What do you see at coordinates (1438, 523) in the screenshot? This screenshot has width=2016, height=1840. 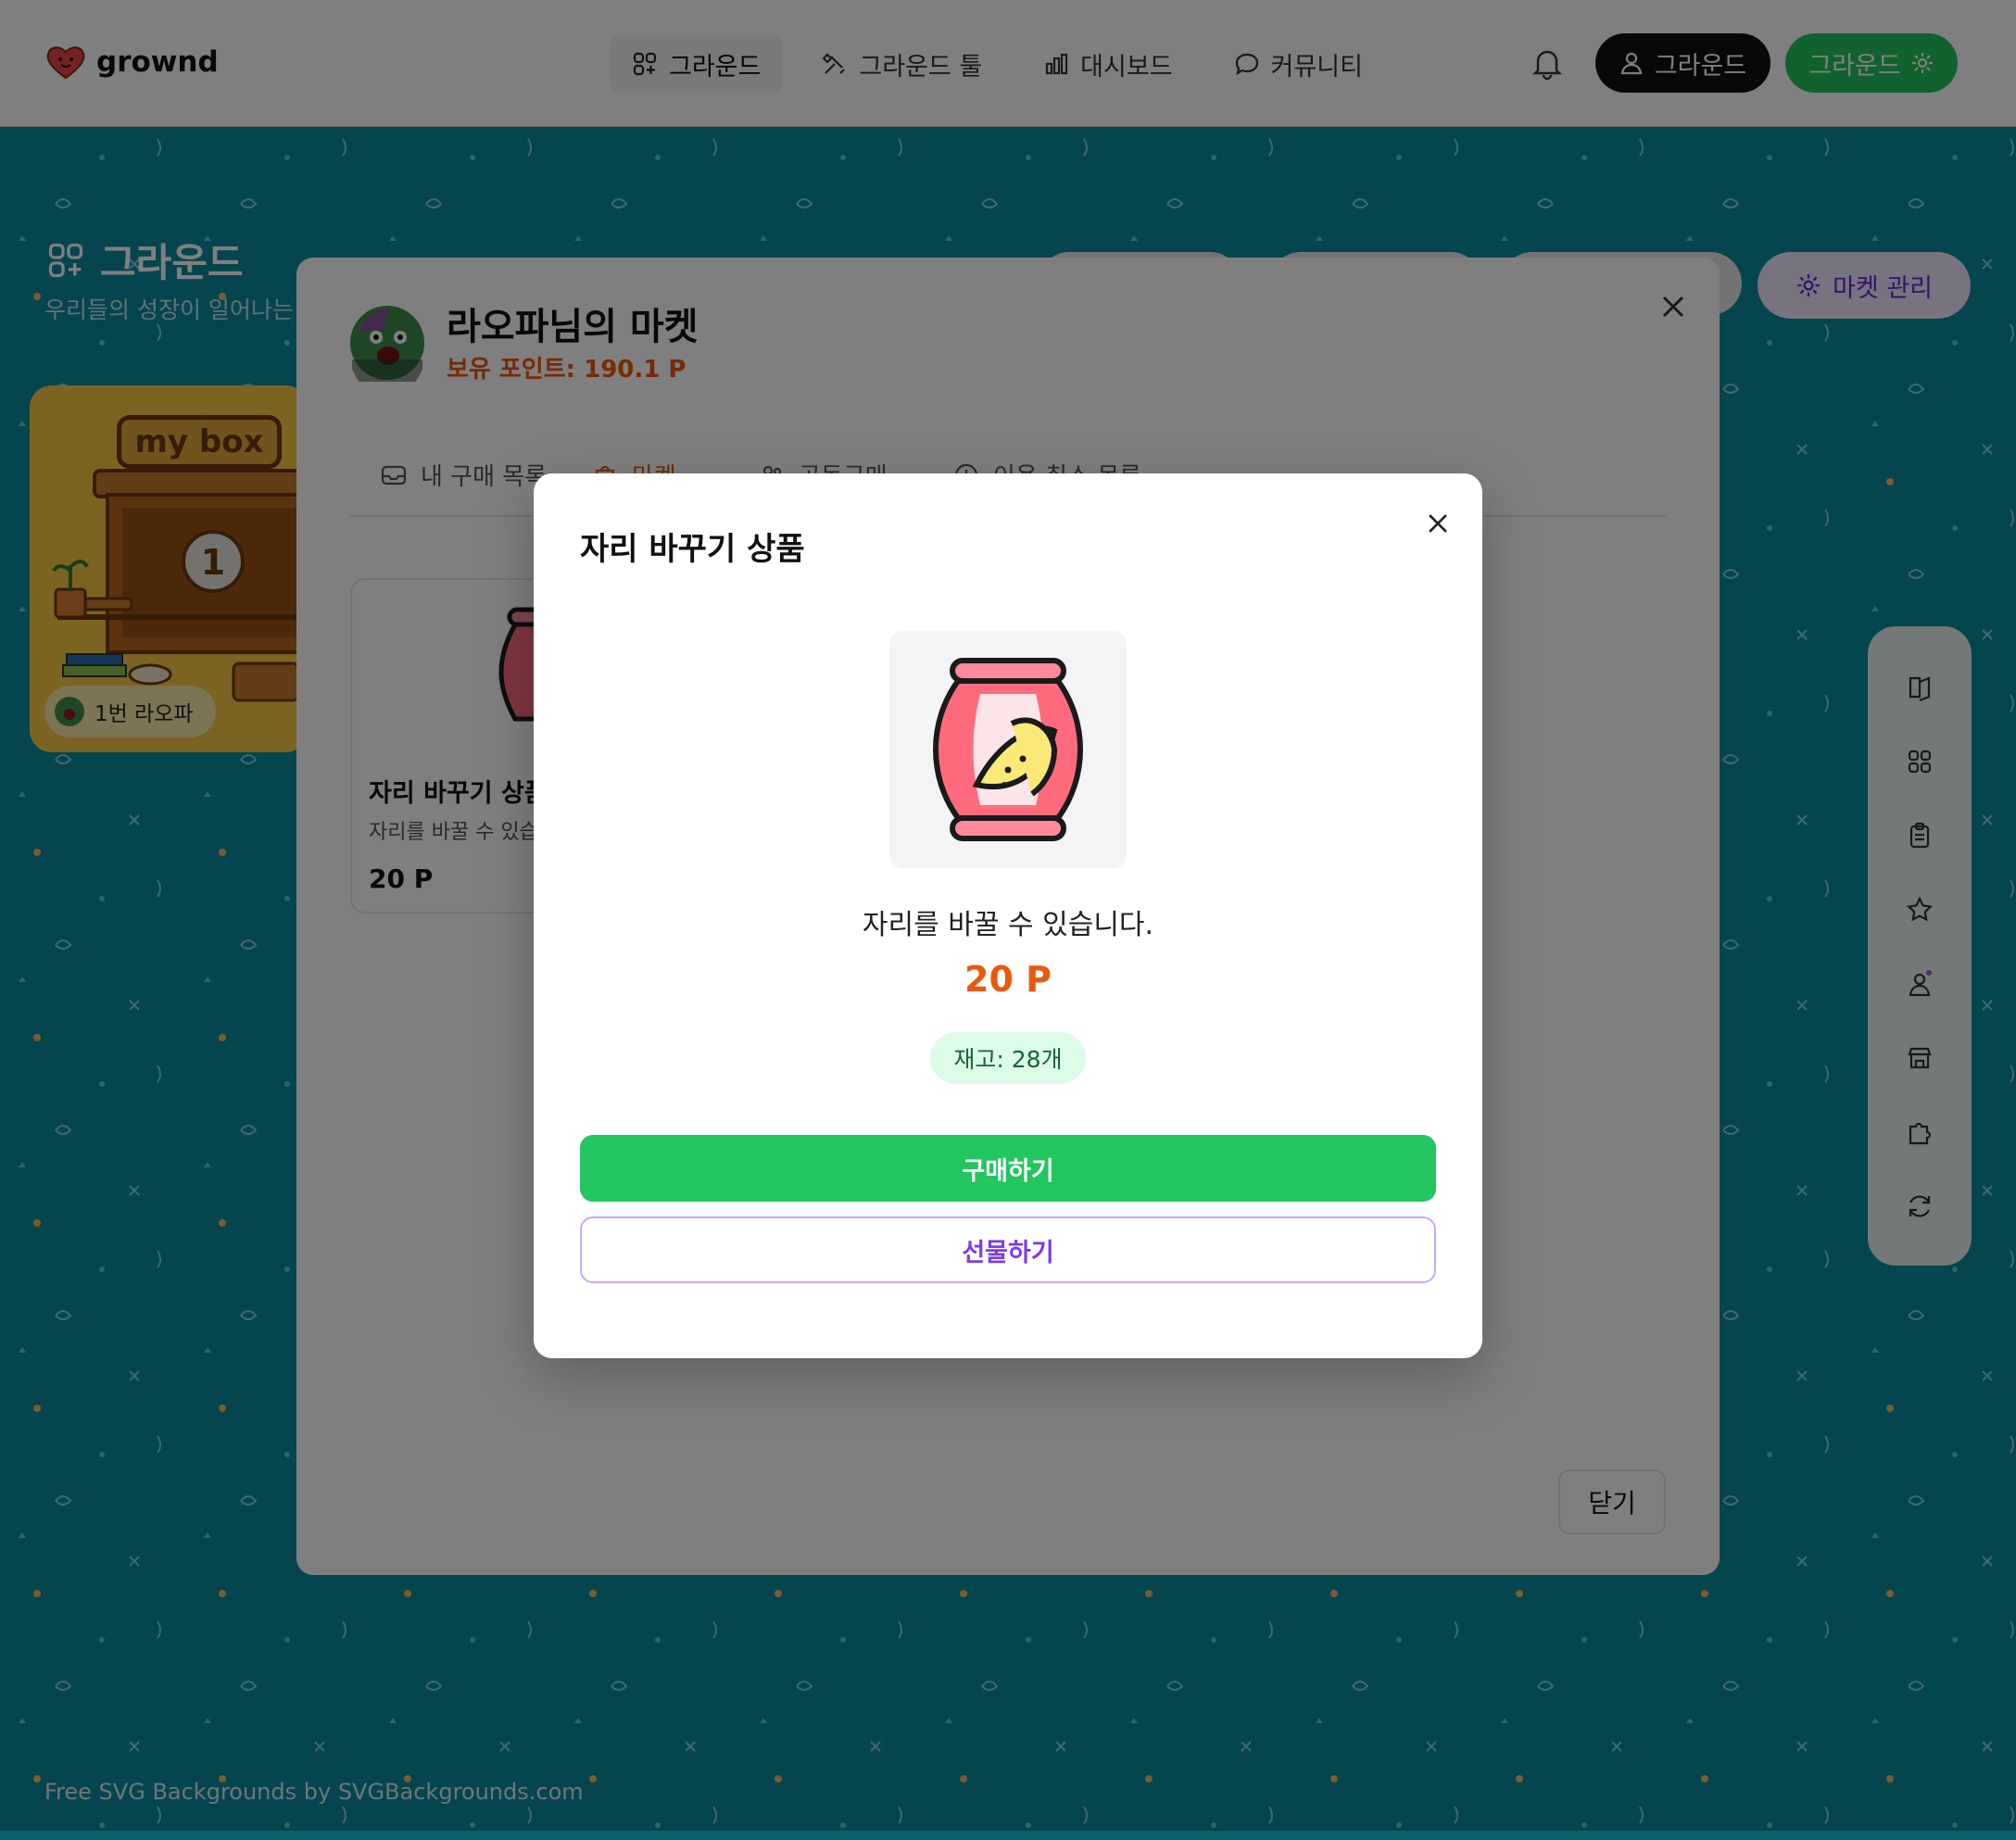 I see `close-icon` at bounding box center [1438, 523].